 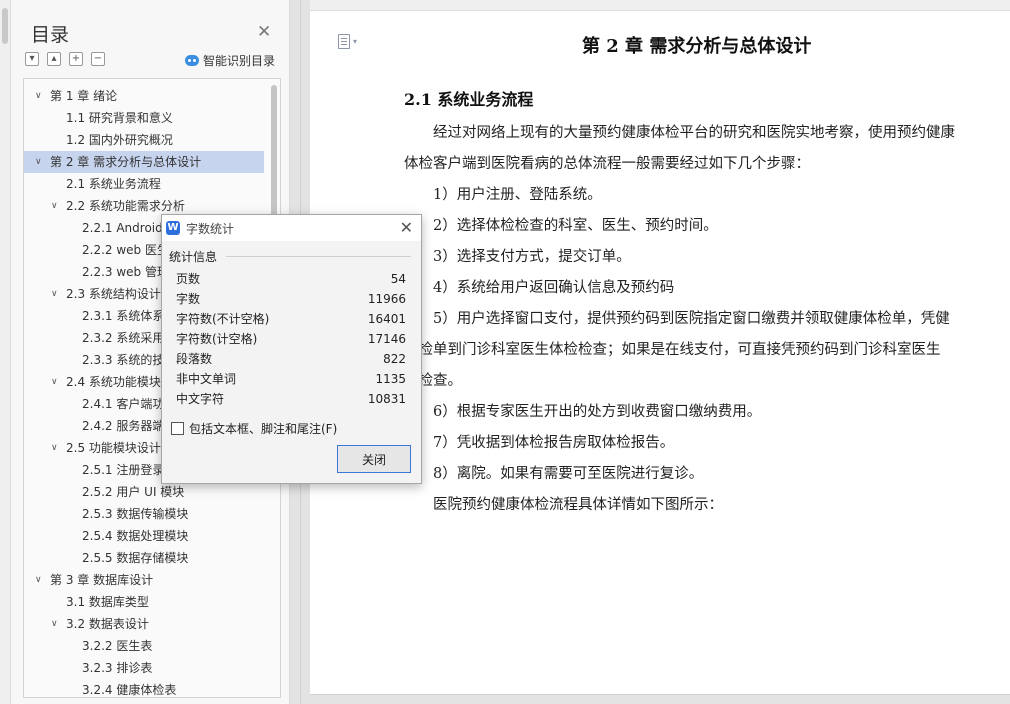 What do you see at coordinates (386, 399) in the screenshot?
I see `stat-value: 10831` at bounding box center [386, 399].